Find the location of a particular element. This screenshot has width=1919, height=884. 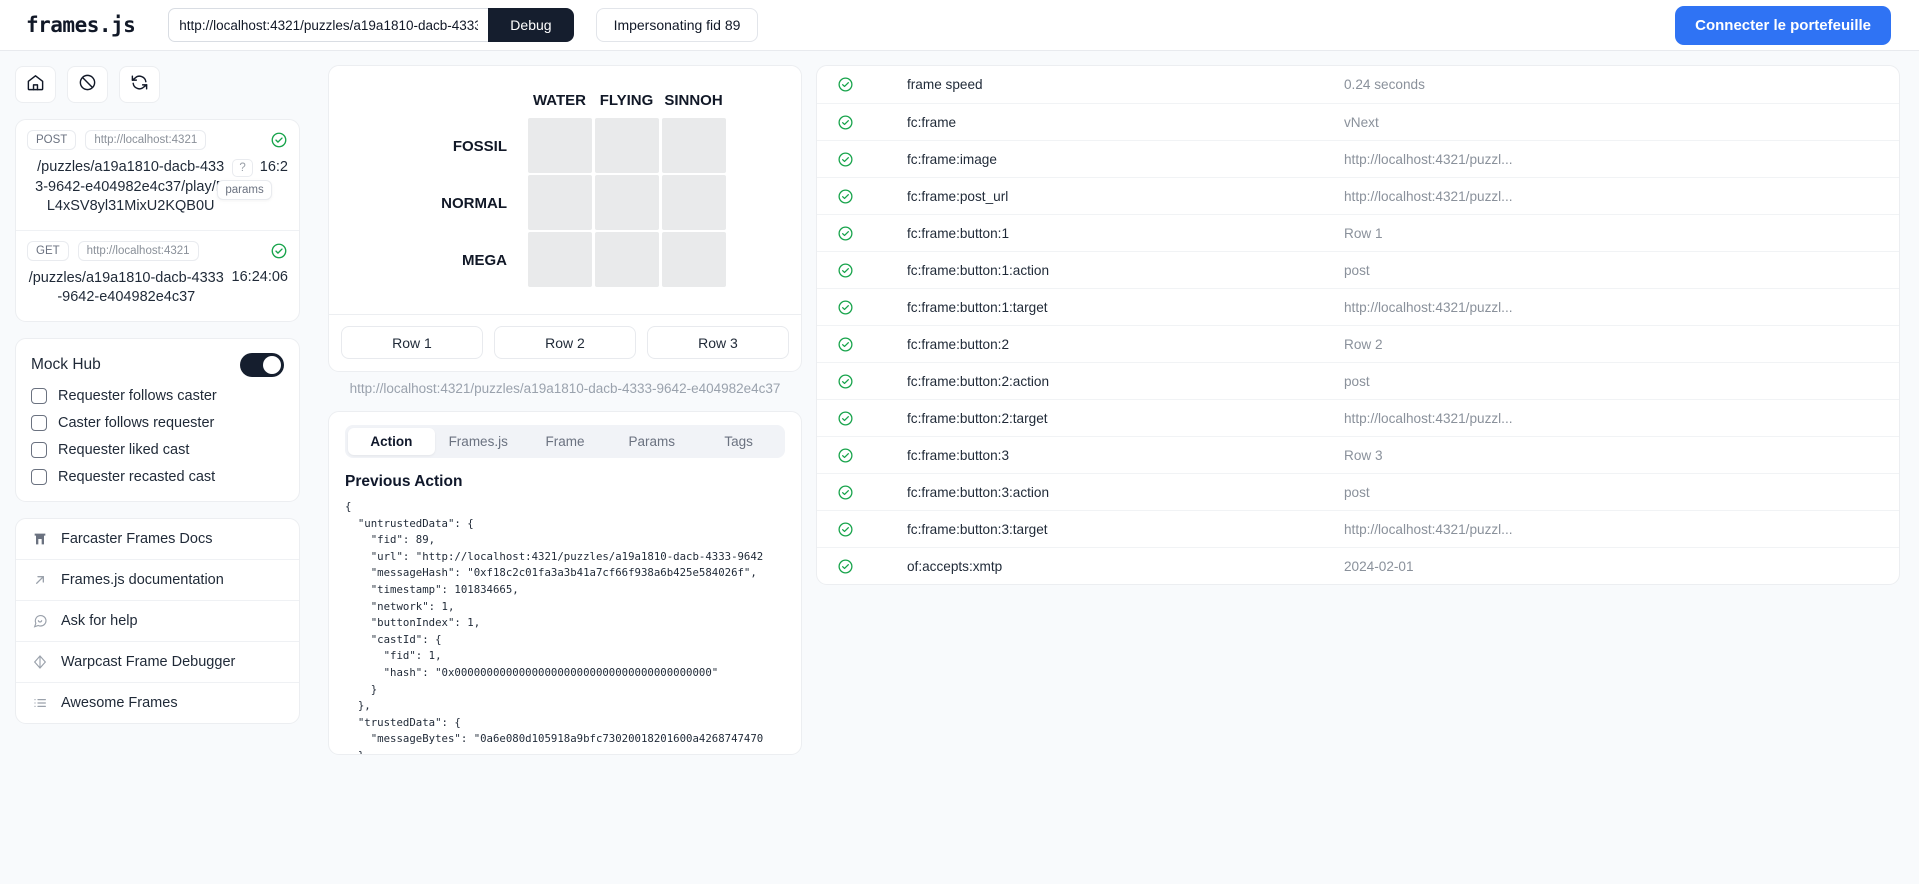

table-row: fc:frame:button:2 Row 2 is located at coordinates (1358, 343).